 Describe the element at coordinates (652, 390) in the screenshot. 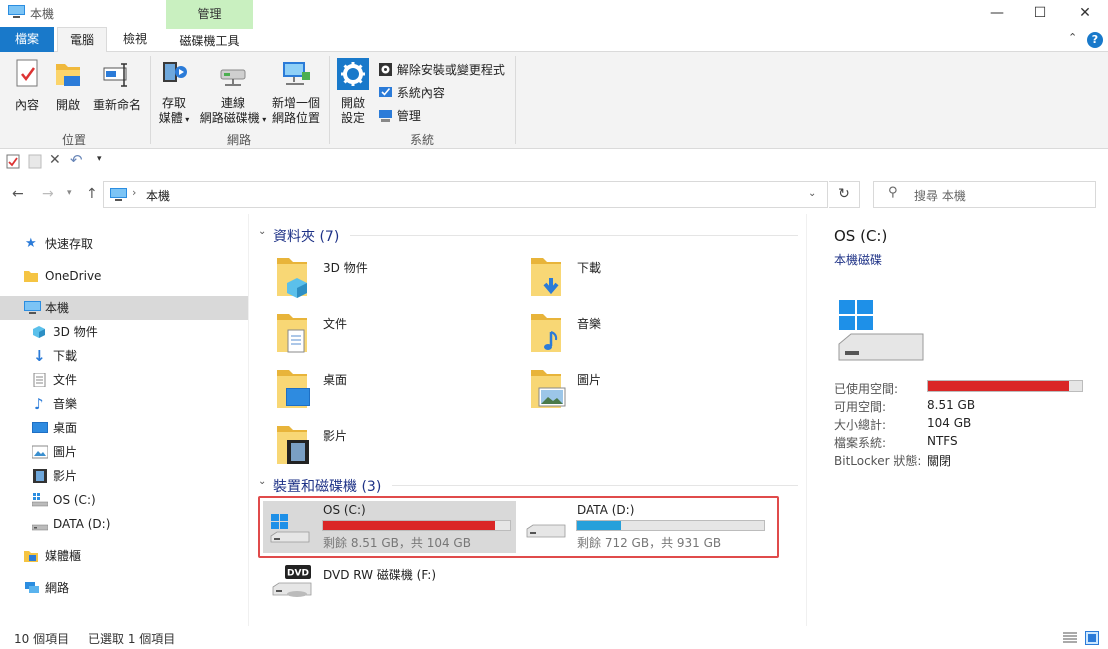

I see `folder-item-pictures: 圖片` at that location.